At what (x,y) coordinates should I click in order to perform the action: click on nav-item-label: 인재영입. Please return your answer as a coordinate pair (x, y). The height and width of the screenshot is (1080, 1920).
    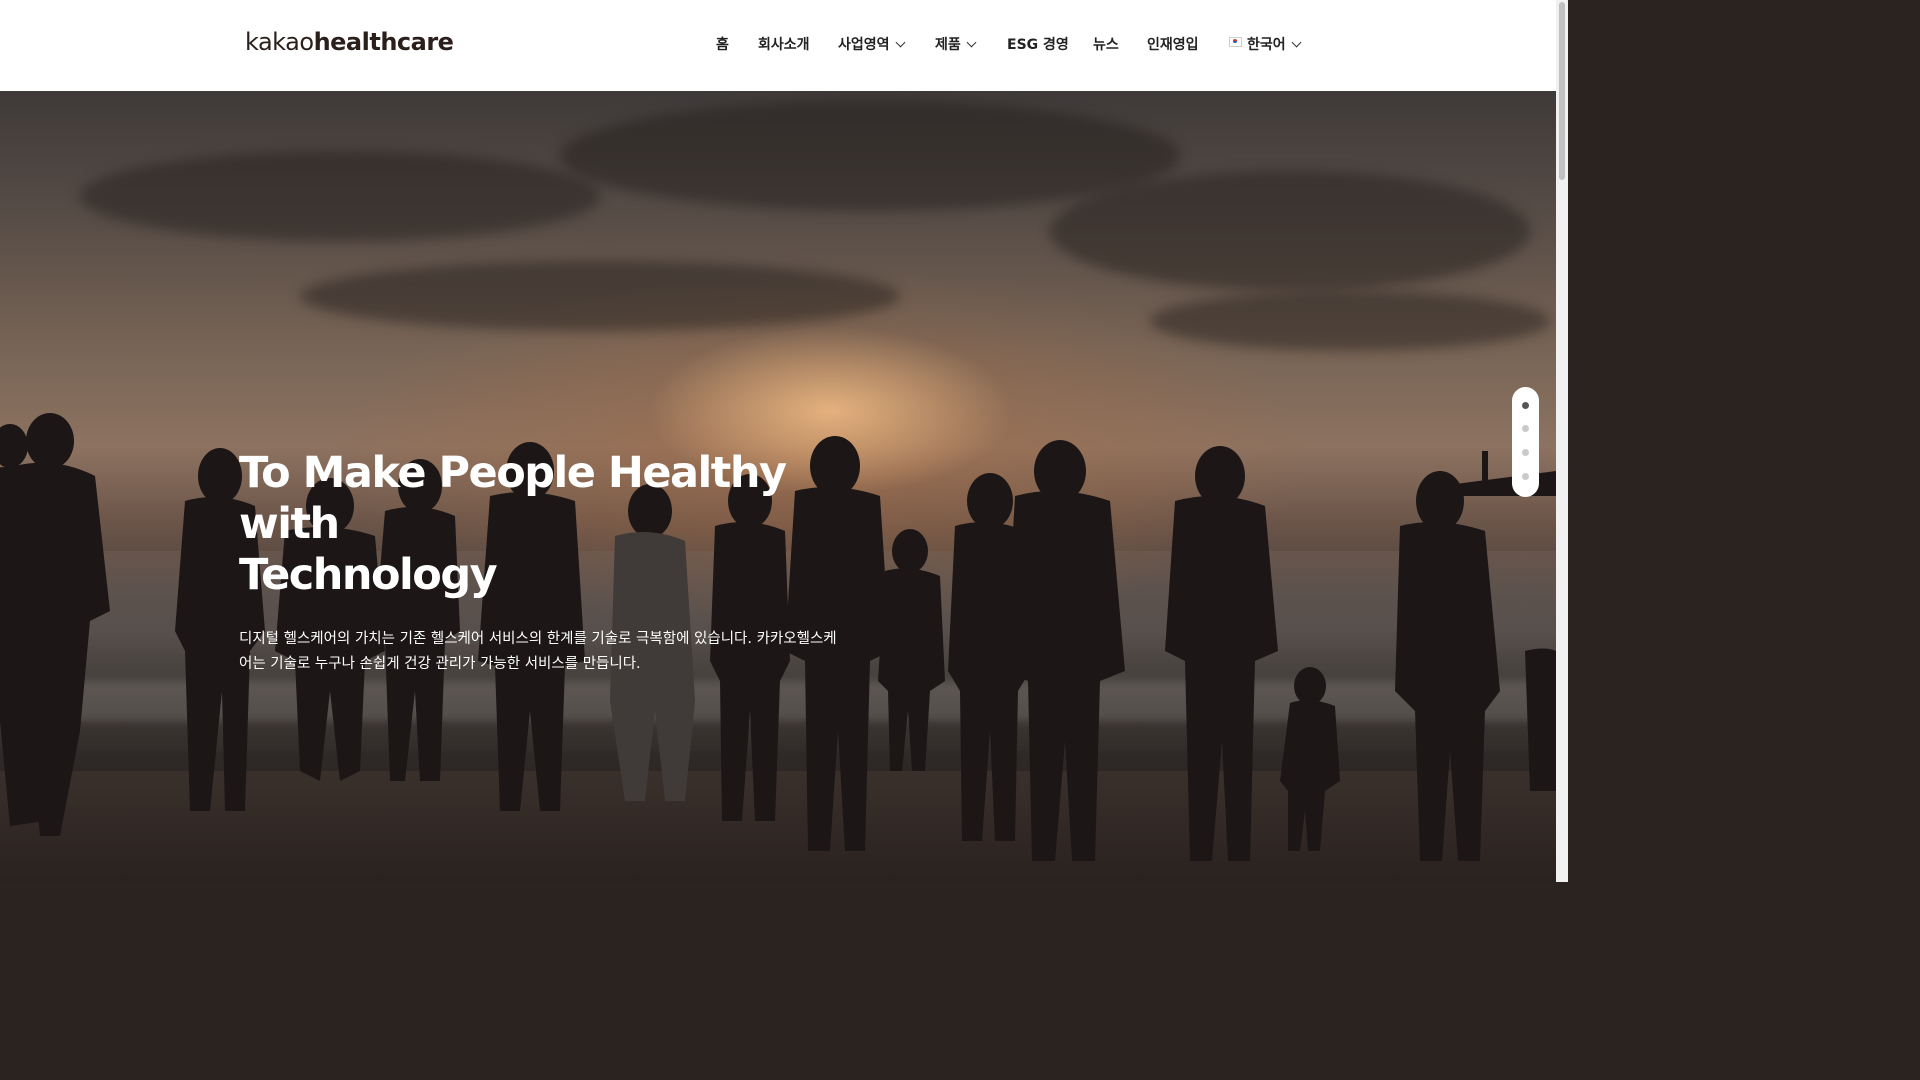
    Looking at the image, I should click on (1173, 45).